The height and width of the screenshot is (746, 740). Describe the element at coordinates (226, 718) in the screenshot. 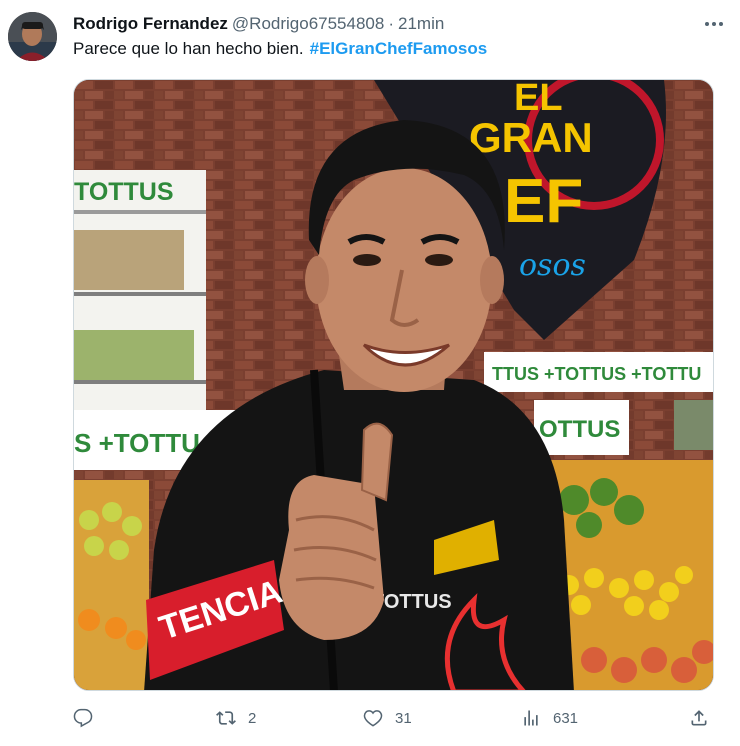

I see `retweet-icon` at that location.